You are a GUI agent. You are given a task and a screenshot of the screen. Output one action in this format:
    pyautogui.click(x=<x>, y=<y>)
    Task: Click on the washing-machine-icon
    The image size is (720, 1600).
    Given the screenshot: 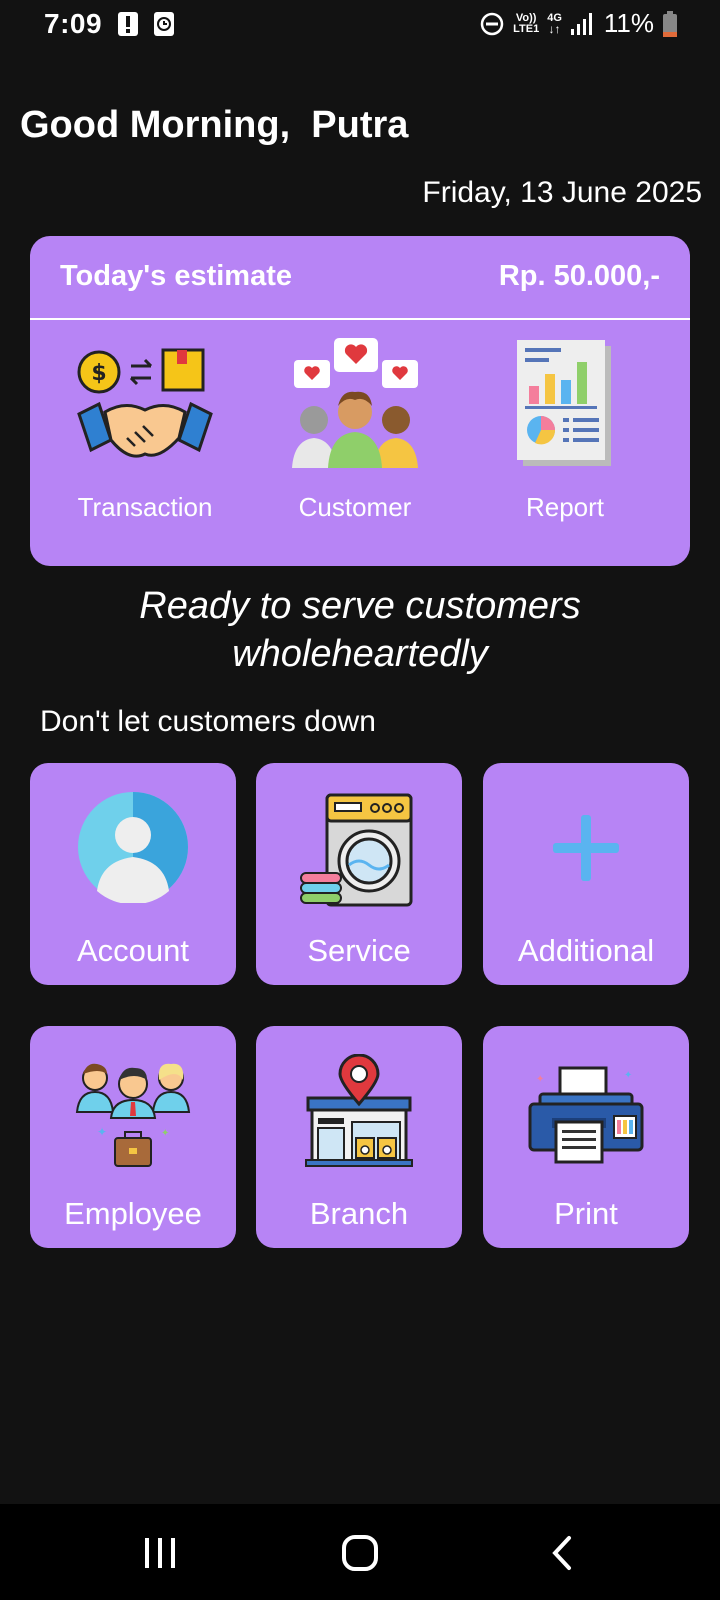 What is the action you would take?
    pyautogui.click(x=356, y=850)
    